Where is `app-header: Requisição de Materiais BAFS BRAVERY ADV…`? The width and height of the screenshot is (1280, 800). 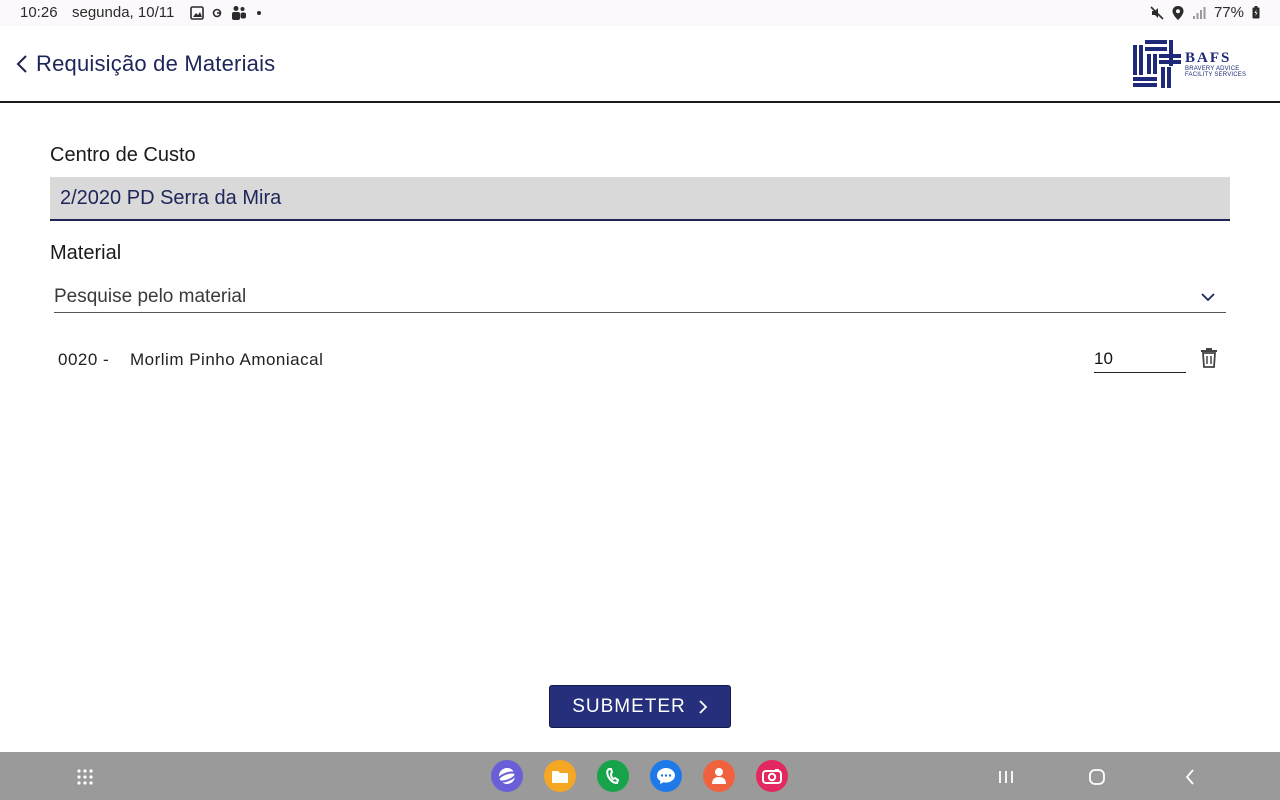 app-header: Requisição de Materiais BAFS BRAVERY ADV… is located at coordinates (640, 64).